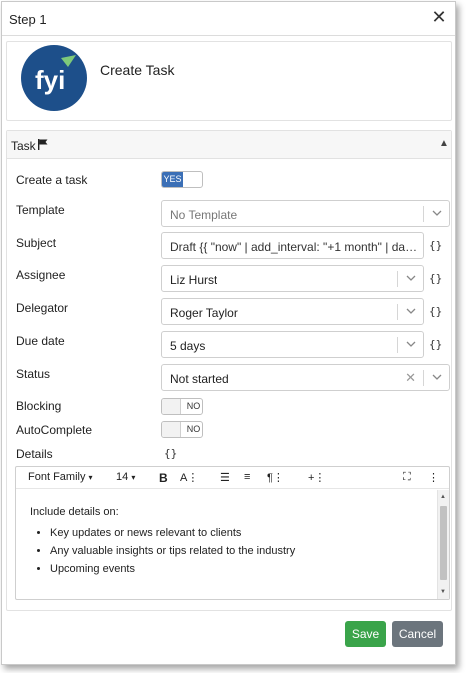  I want to click on delegator-label: Delegator, so click(42, 308).